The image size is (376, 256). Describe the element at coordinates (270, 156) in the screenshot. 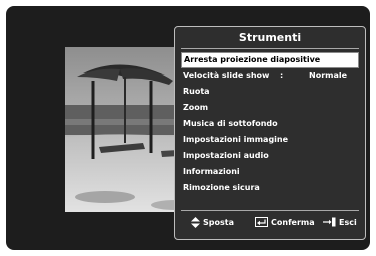

I see `menu-item-sound-settings: Impostazioni audio` at that location.